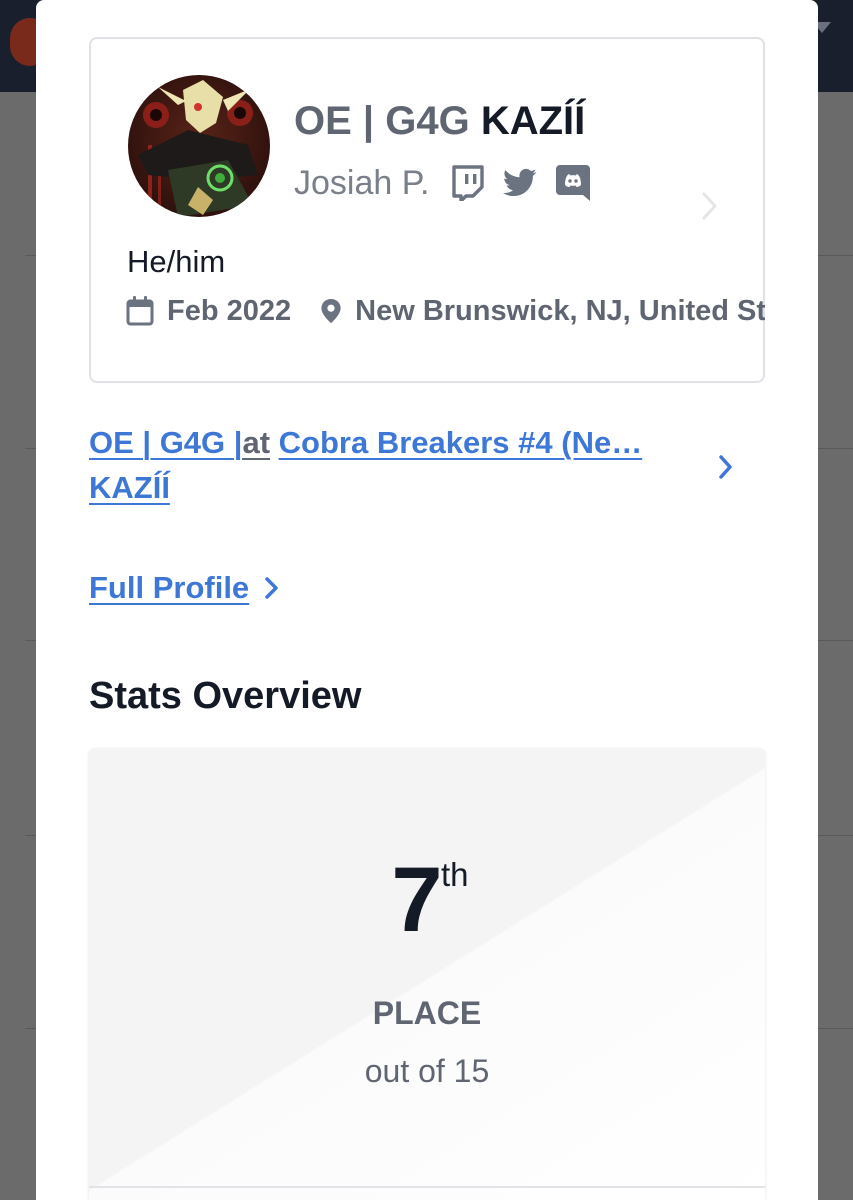  What do you see at coordinates (176, 261) in the screenshot?
I see `pronouns: He/him` at bounding box center [176, 261].